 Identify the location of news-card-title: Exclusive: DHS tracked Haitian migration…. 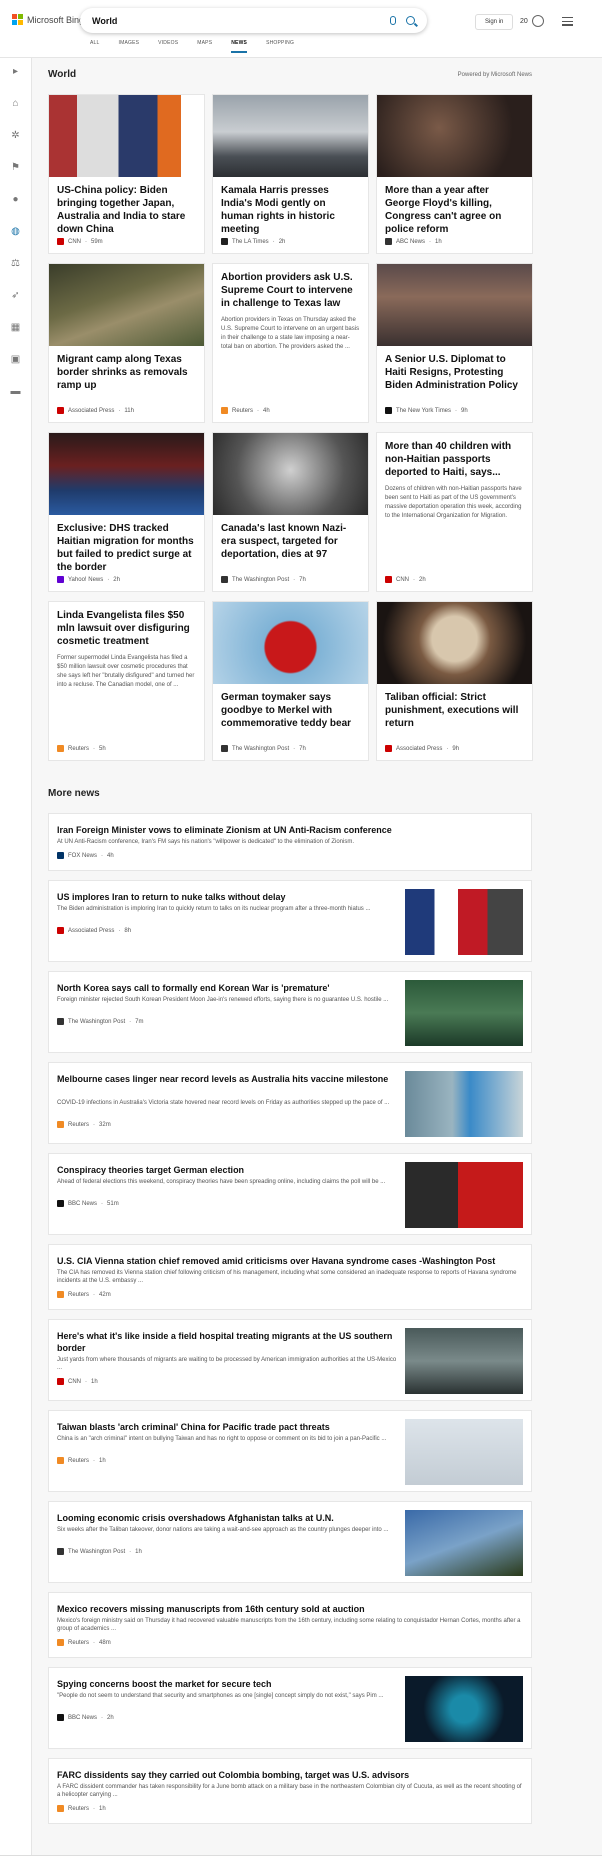
(126, 544).